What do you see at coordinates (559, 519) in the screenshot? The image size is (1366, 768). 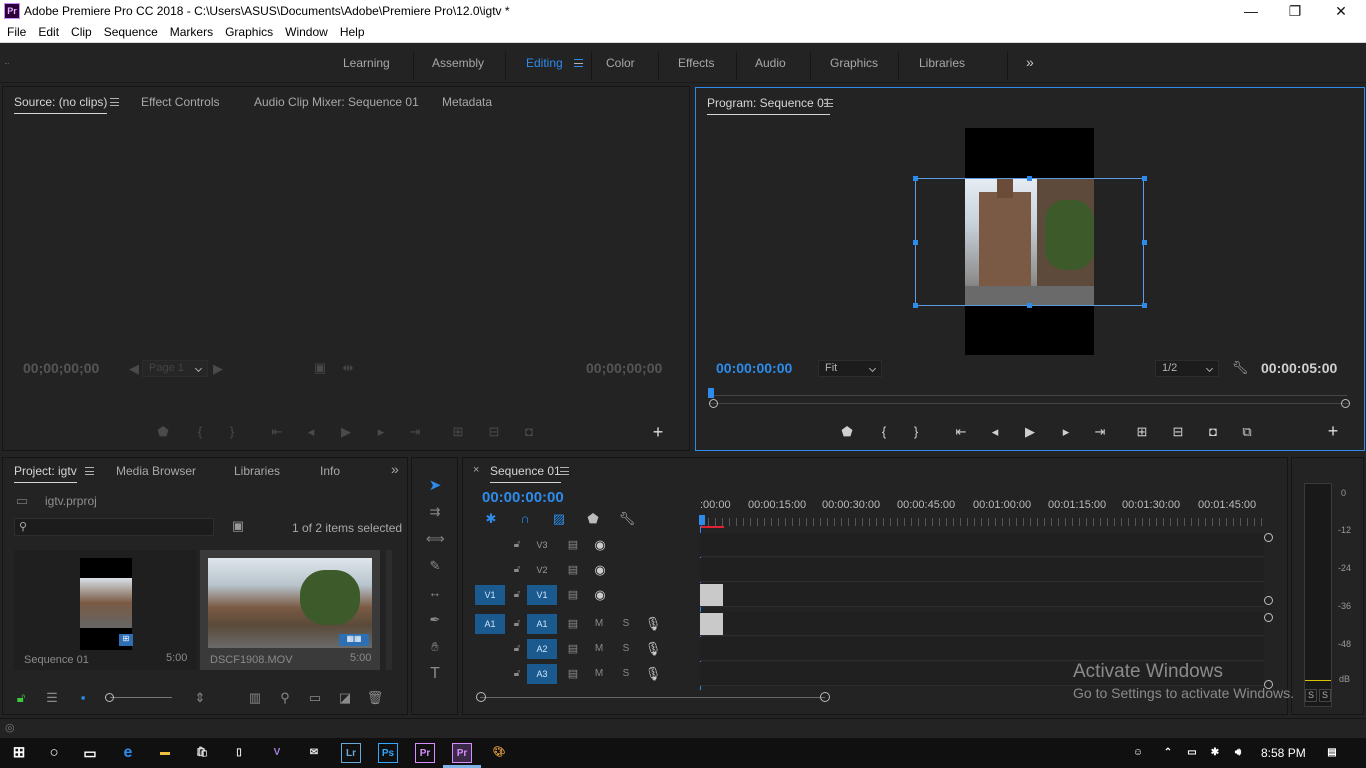 I see `linked-selection-icon: ▨` at bounding box center [559, 519].